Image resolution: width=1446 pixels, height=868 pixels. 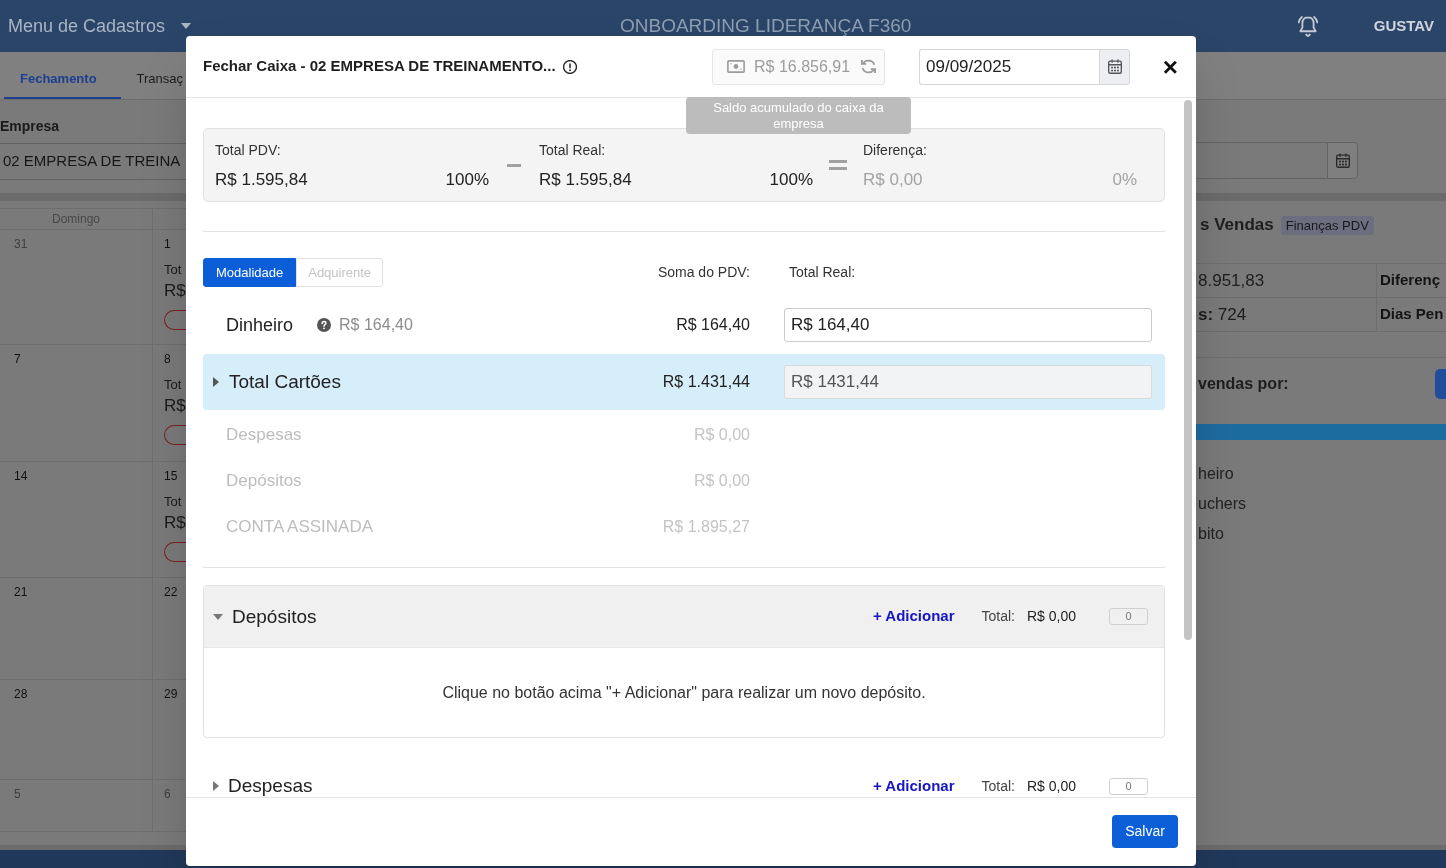 What do you see at coordinates (167, 794) in the screenshot?
I see `day-number: 6` at bounding box center [167, 794].